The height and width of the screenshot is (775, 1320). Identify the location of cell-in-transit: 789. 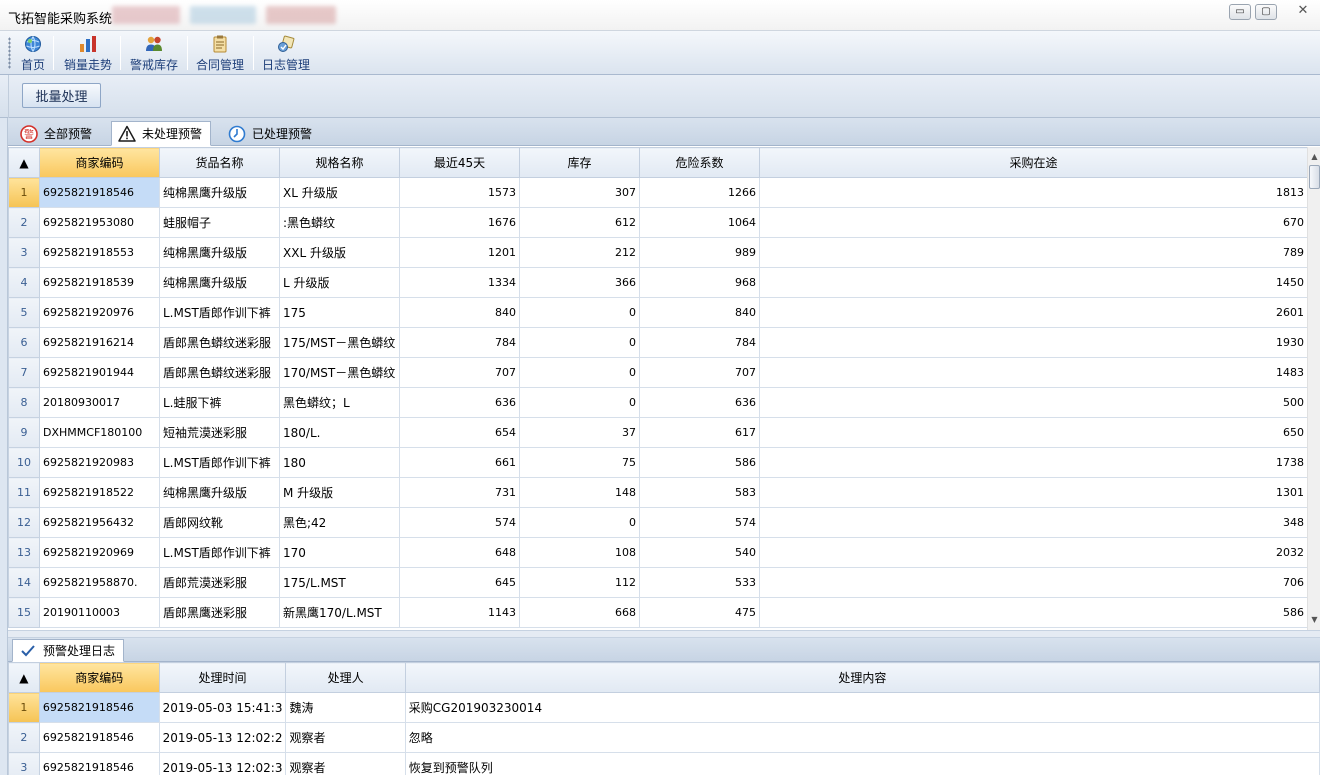
(1033, 252).